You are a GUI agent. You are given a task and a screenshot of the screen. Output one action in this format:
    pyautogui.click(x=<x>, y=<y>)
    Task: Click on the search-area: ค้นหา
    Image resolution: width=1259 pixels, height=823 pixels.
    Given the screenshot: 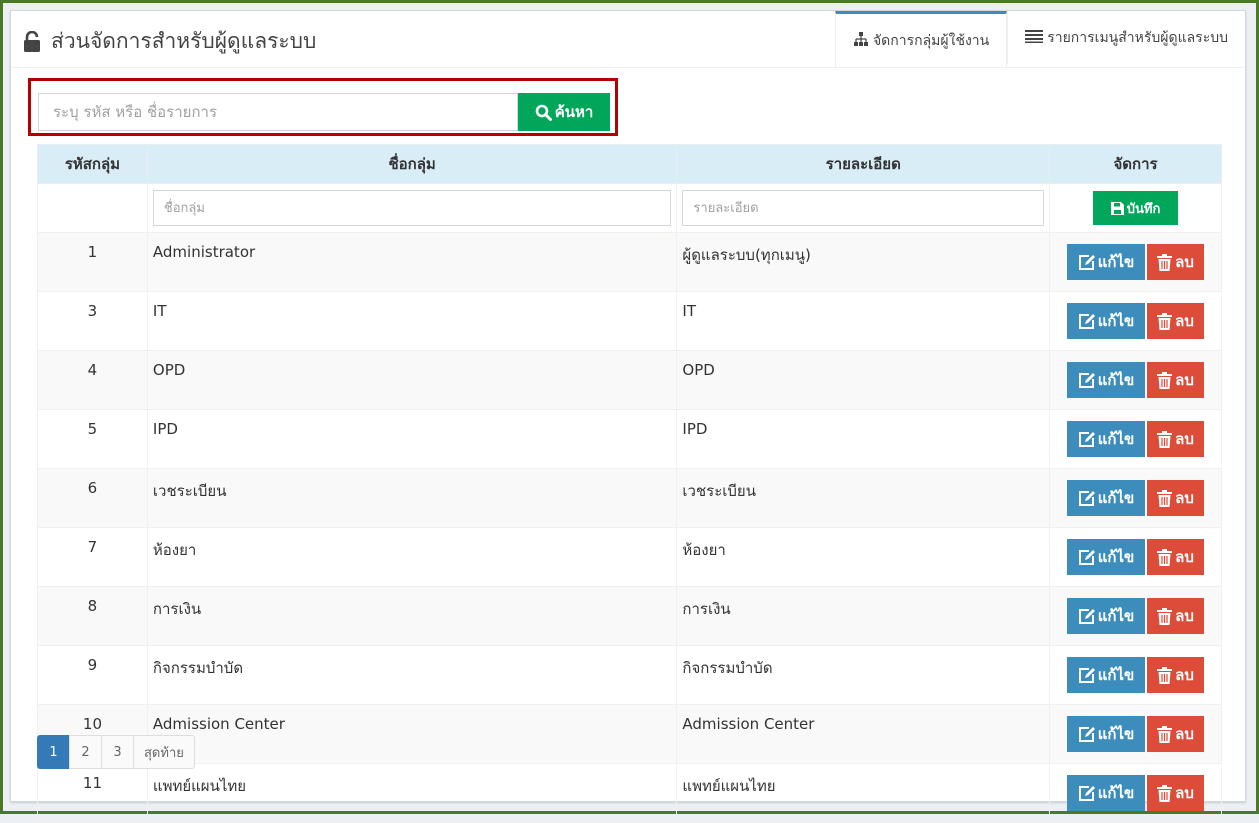 What is the action you would take?
    pyautogui.click(x=323, y=107)
    